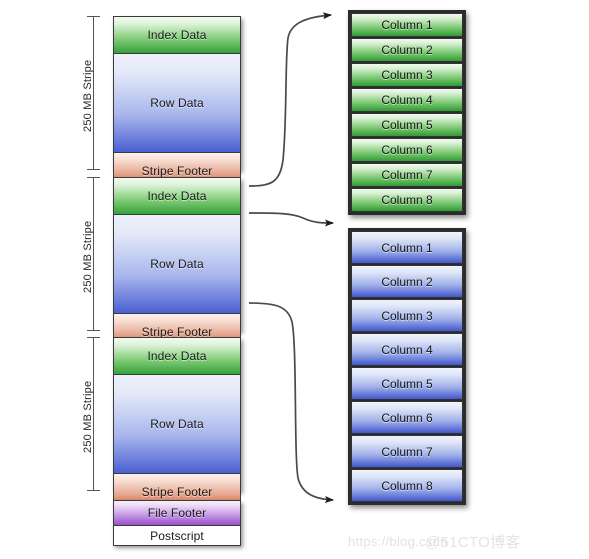 The image size is (589, 559). I want to click on stripe-3: Index Data Row Data Stripe Footer, so click(177, 424).